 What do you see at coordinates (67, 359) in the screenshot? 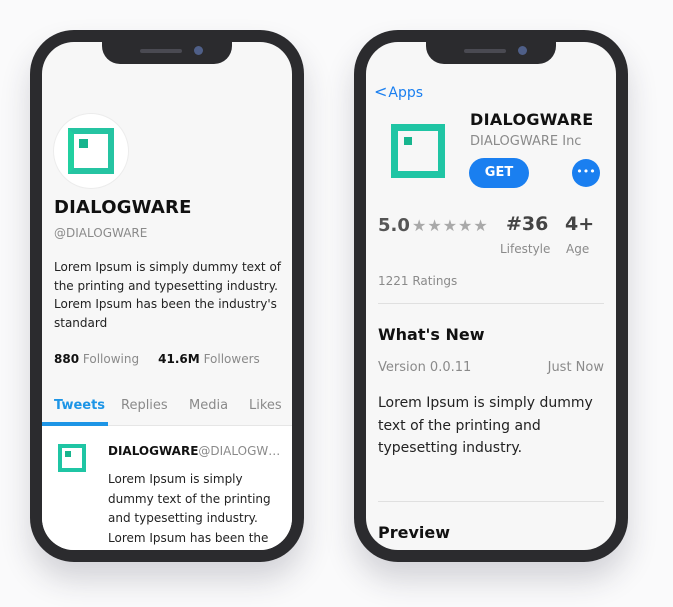
I see `following-count: 880` at bounding box center [67, 359].